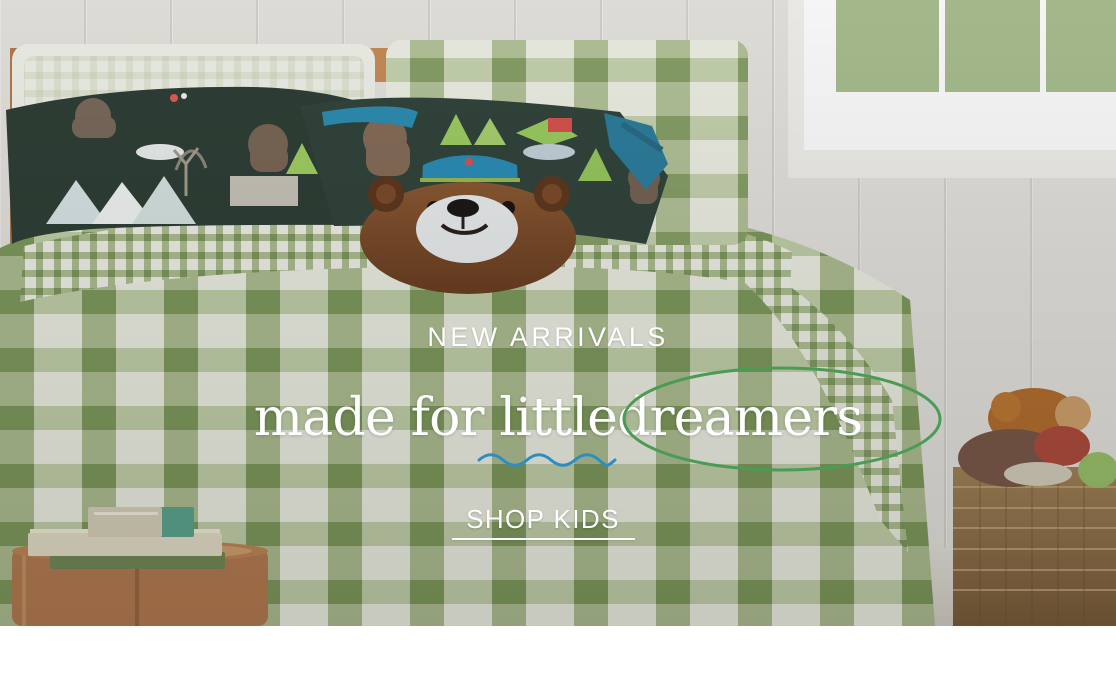 This screenshot has height=679, width=1116. What do you see at coordinates (548, 337) in the screenshot?
I see `hero-eyebrow: NEW ARRIVALS` at bounding box center [548, 337].